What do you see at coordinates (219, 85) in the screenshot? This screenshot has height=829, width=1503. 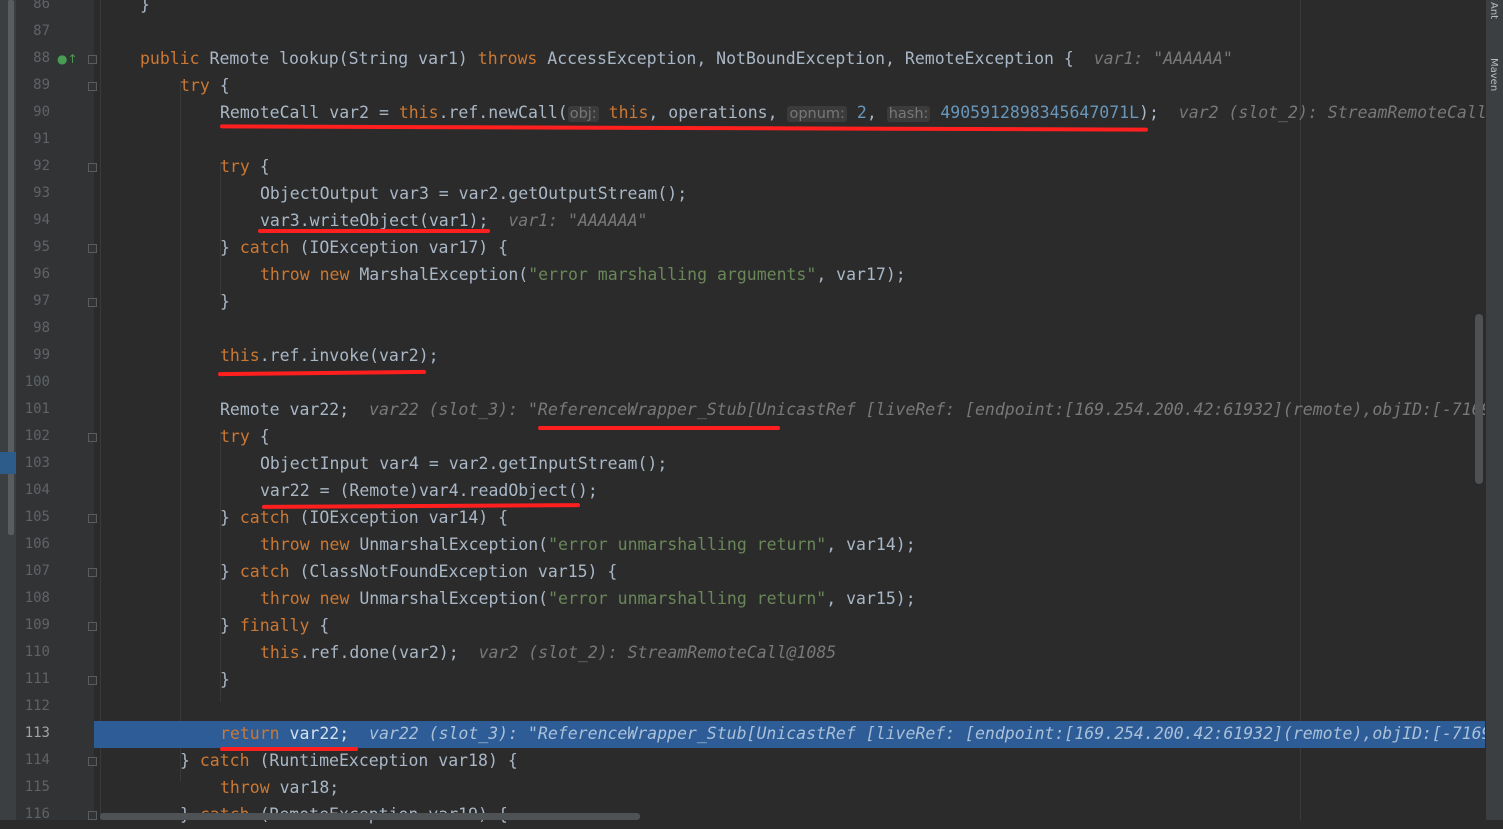 I see `code-text: {` at bounding box center [219, 85].